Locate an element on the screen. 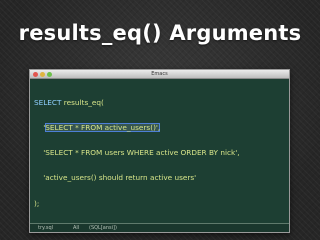 Image resolution: width=320 pixels, height=240 pixels. mode-line: try.sql All (SQL[ansi]) is located at coordinates (159, 227).